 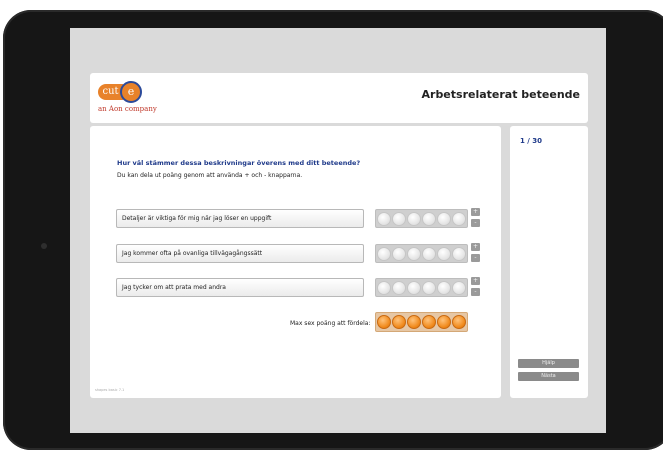 What do you see at coordinates (475, 286) in the screenshot?
I see `points-stepper-3: + -` at bounding box center [475, 286].